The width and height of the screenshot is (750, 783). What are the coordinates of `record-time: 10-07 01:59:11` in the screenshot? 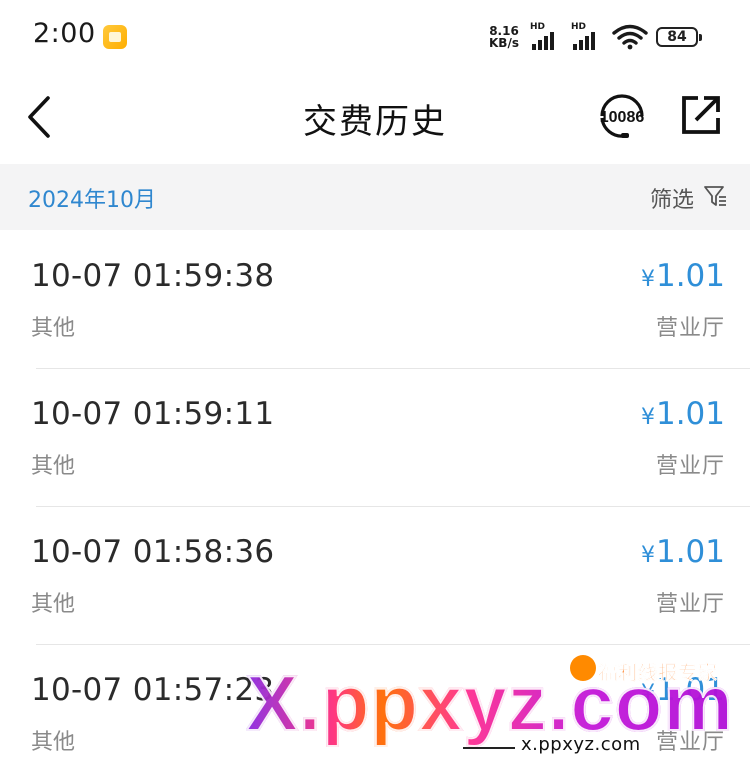 It's located at (153, 414).